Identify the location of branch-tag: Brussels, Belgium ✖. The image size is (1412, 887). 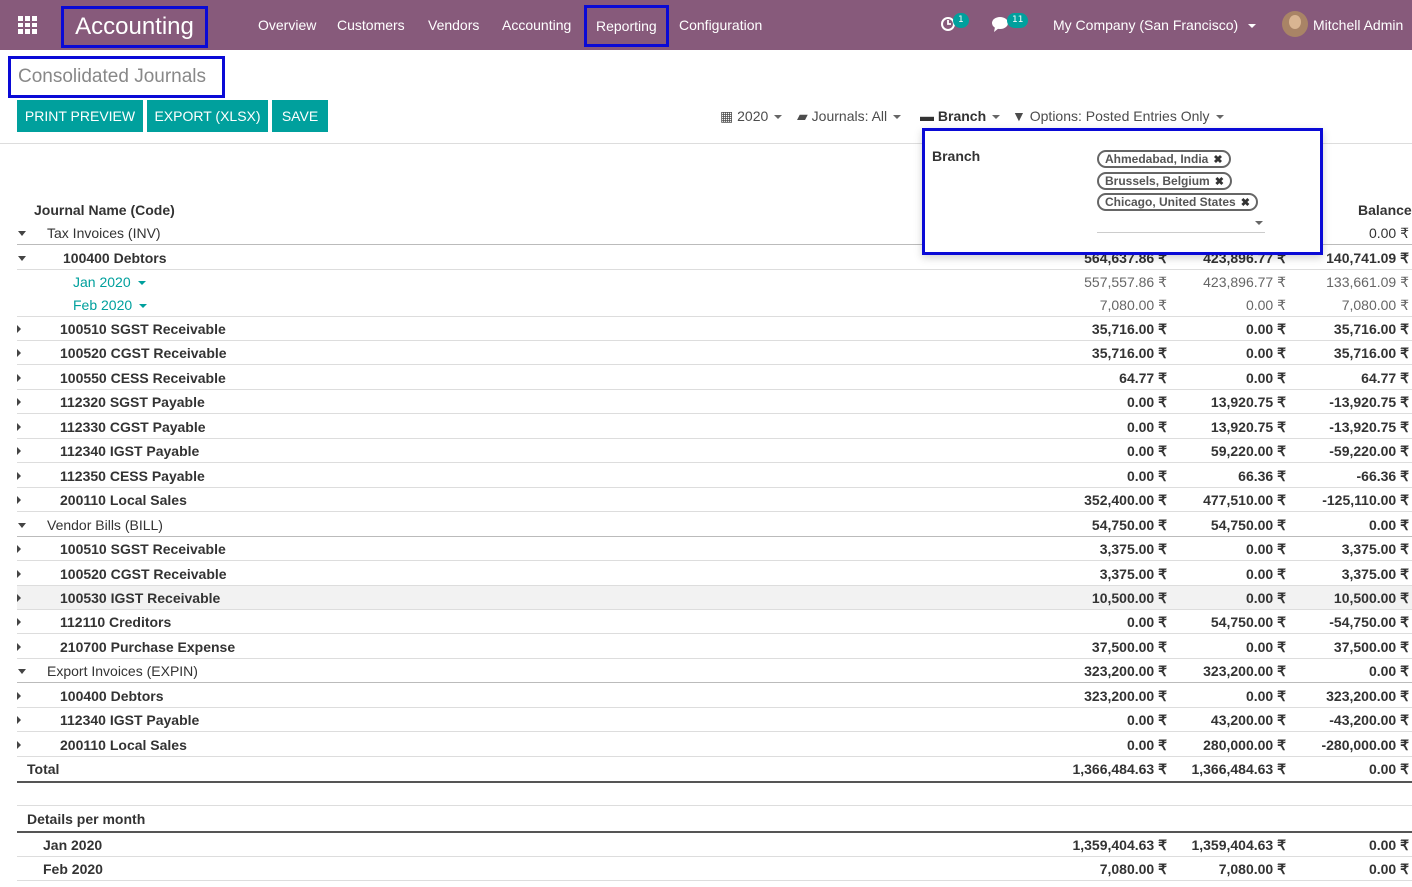
(1164, 181).